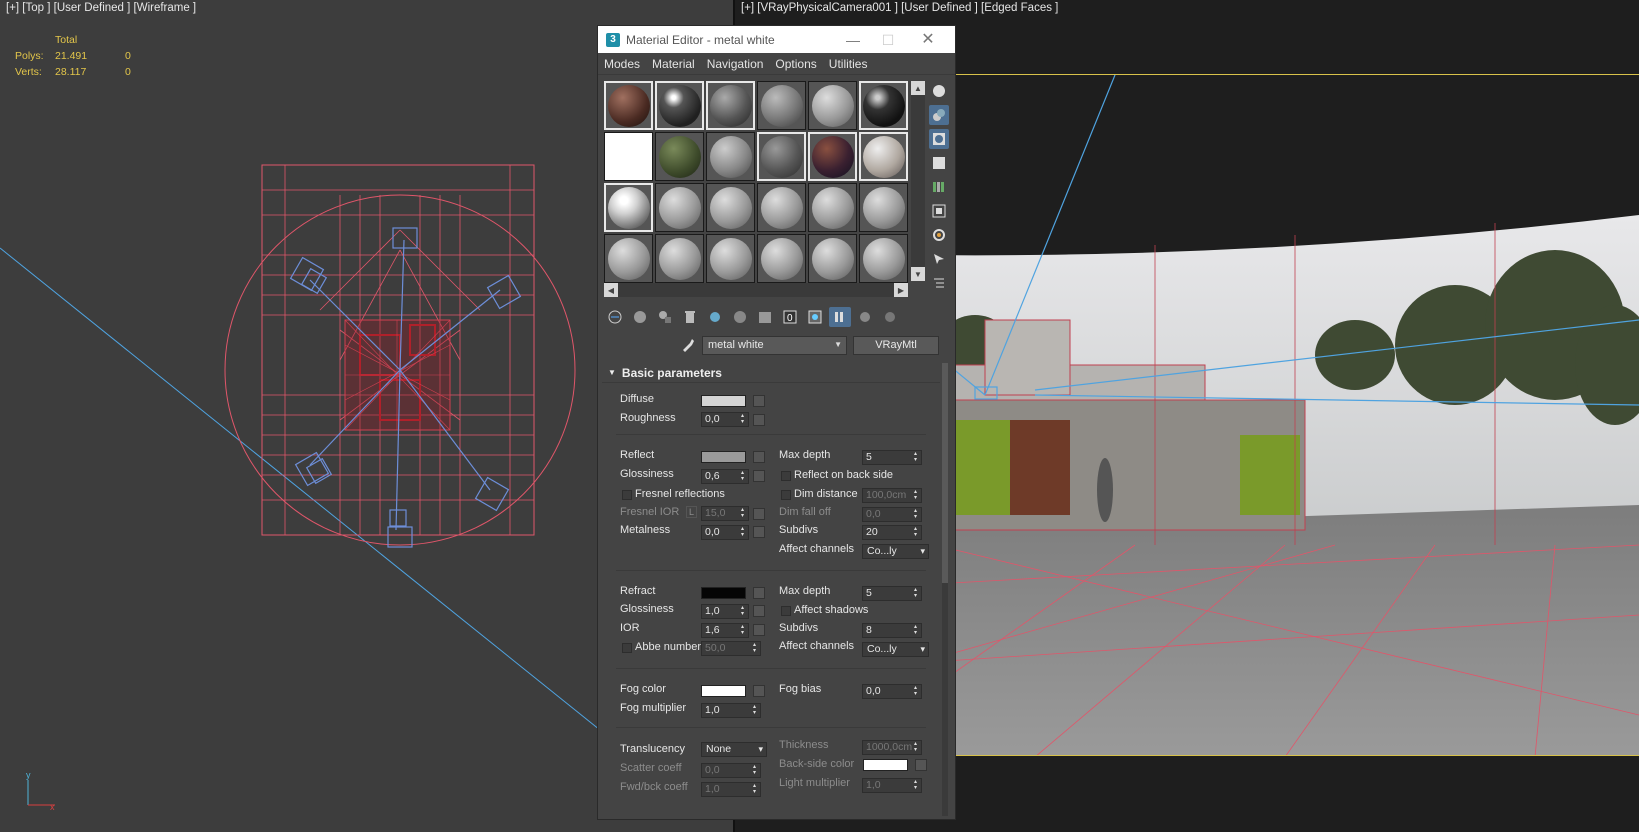  Describe the element at coordinates (939, 91) in the screenshot. I see `sample-type-icon` at that location.